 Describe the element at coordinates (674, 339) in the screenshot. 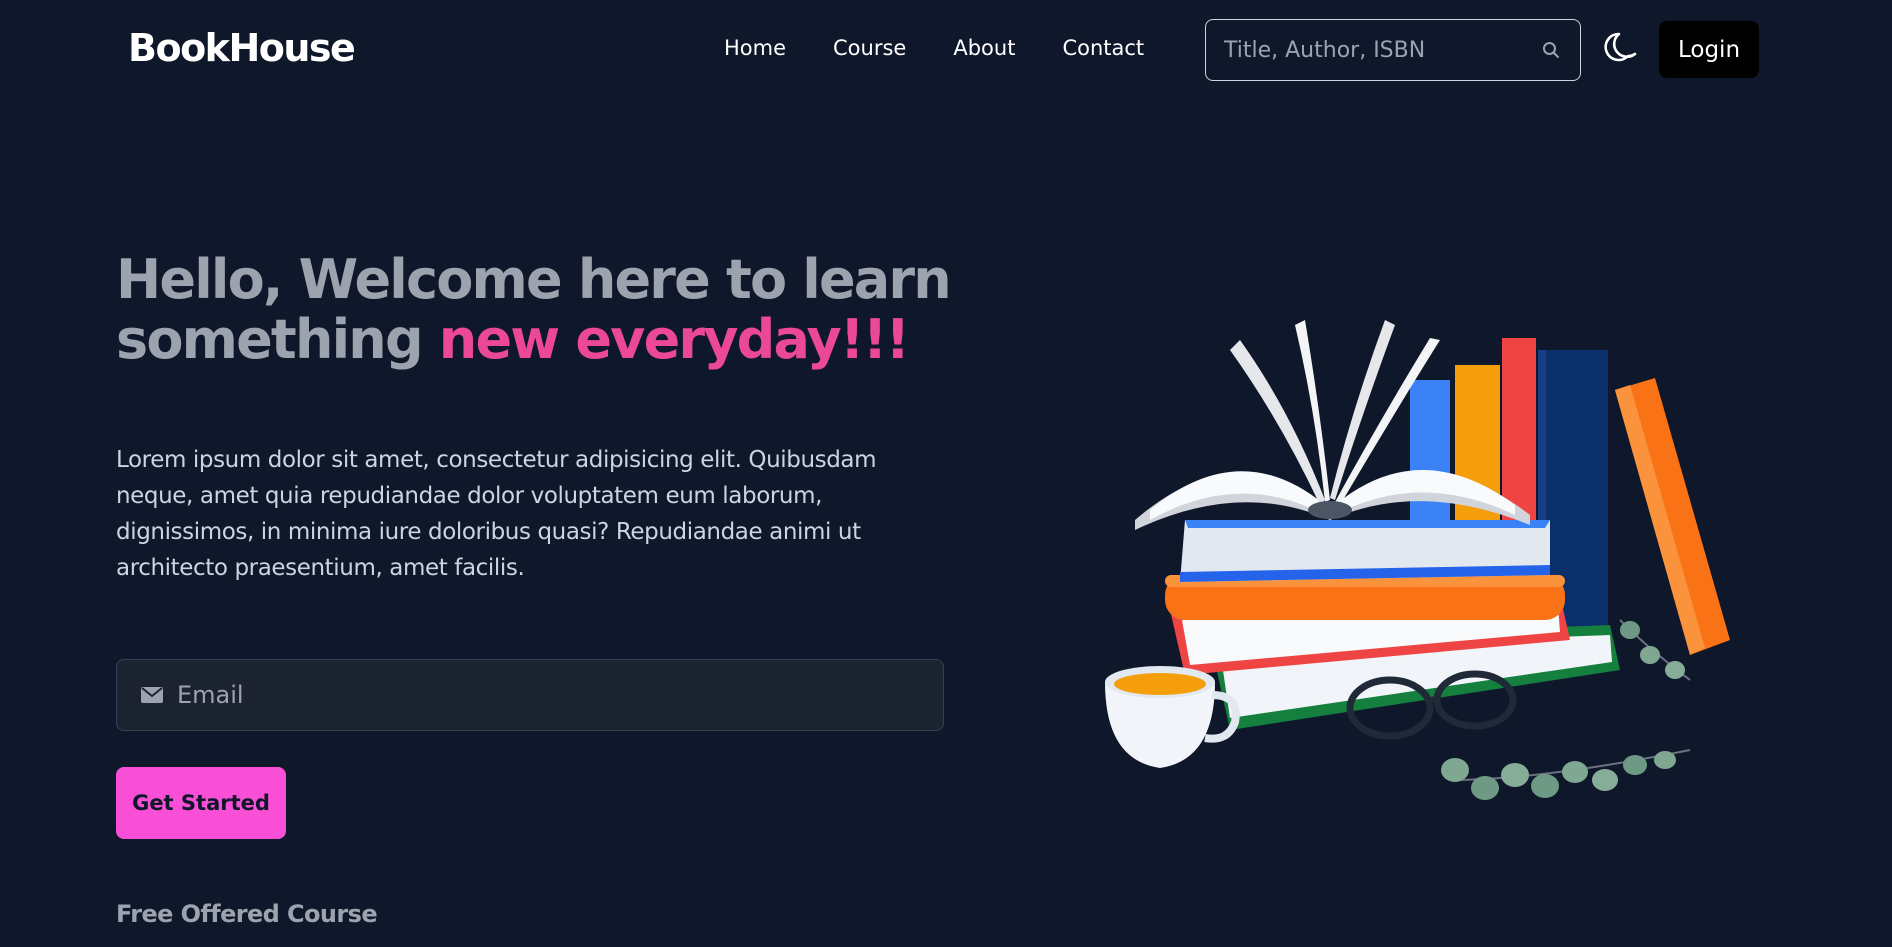

I see `hero-title-accent: new everyday!!!` at that location.